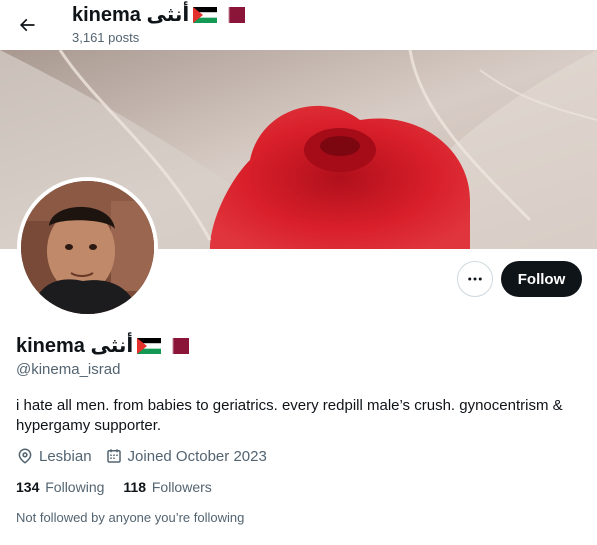 The width and height of the screenshot is (597, 545). What do you see at coordinates (75, 487) in the screenshot?
I see `following-label: Following` at bounding box center [75, 487].